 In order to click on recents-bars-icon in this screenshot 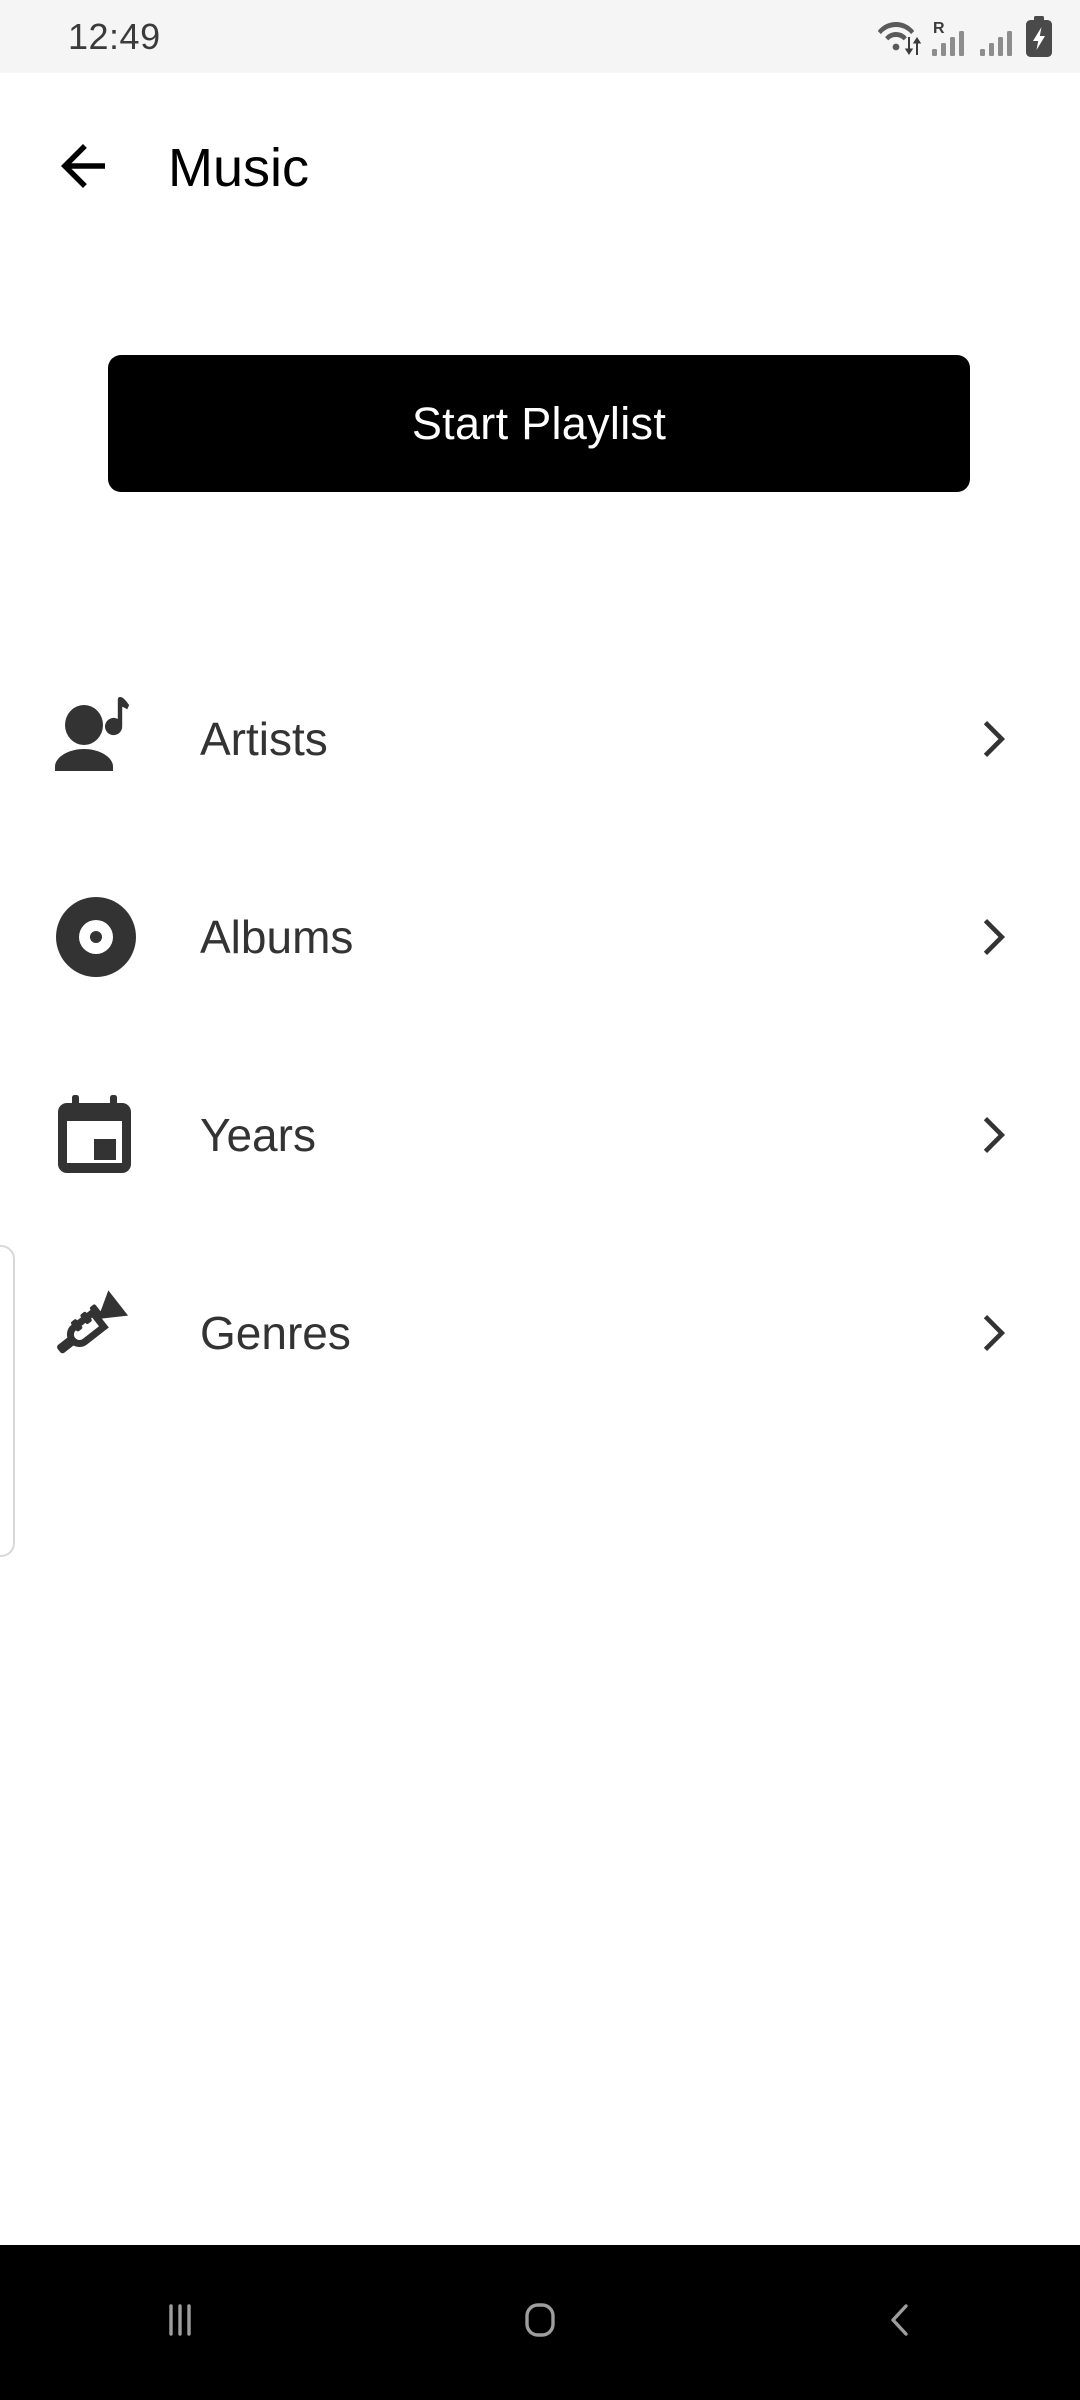, I will do `click(180, 2322)`.